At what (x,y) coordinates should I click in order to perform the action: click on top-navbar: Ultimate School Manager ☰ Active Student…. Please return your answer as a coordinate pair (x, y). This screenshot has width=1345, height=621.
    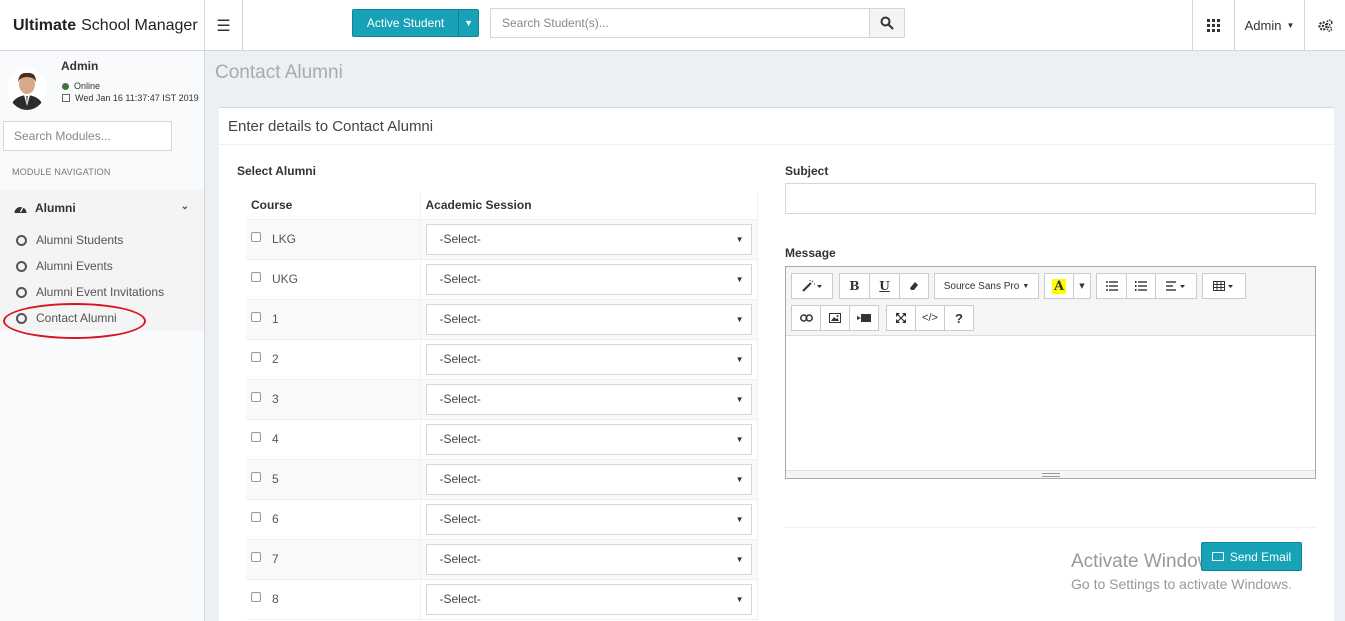
    Looking at the image, I should click on (672, 25).